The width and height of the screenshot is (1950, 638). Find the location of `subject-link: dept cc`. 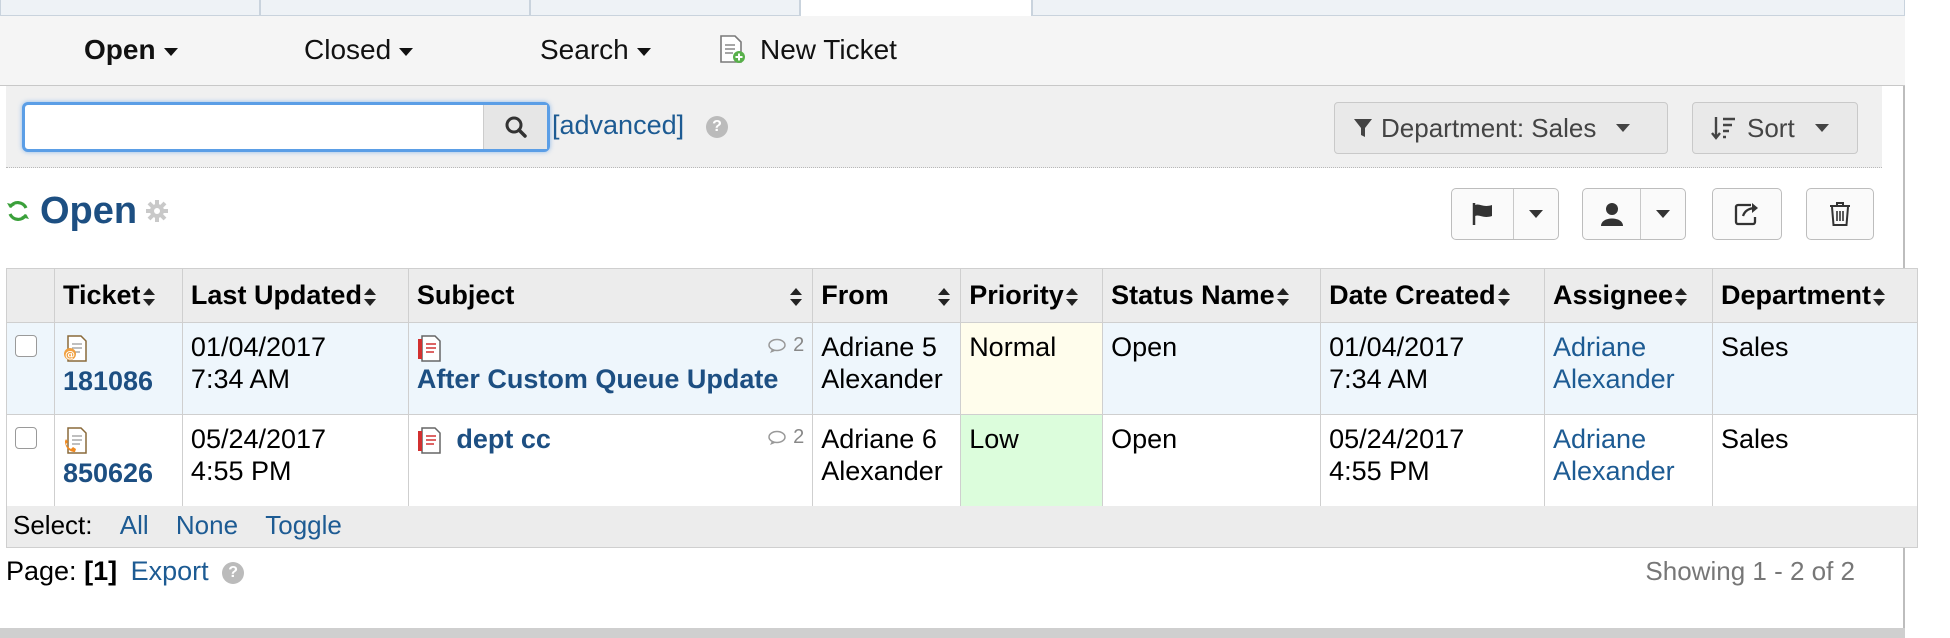

subject-link: dept cc is located at coordinates (503, 439).